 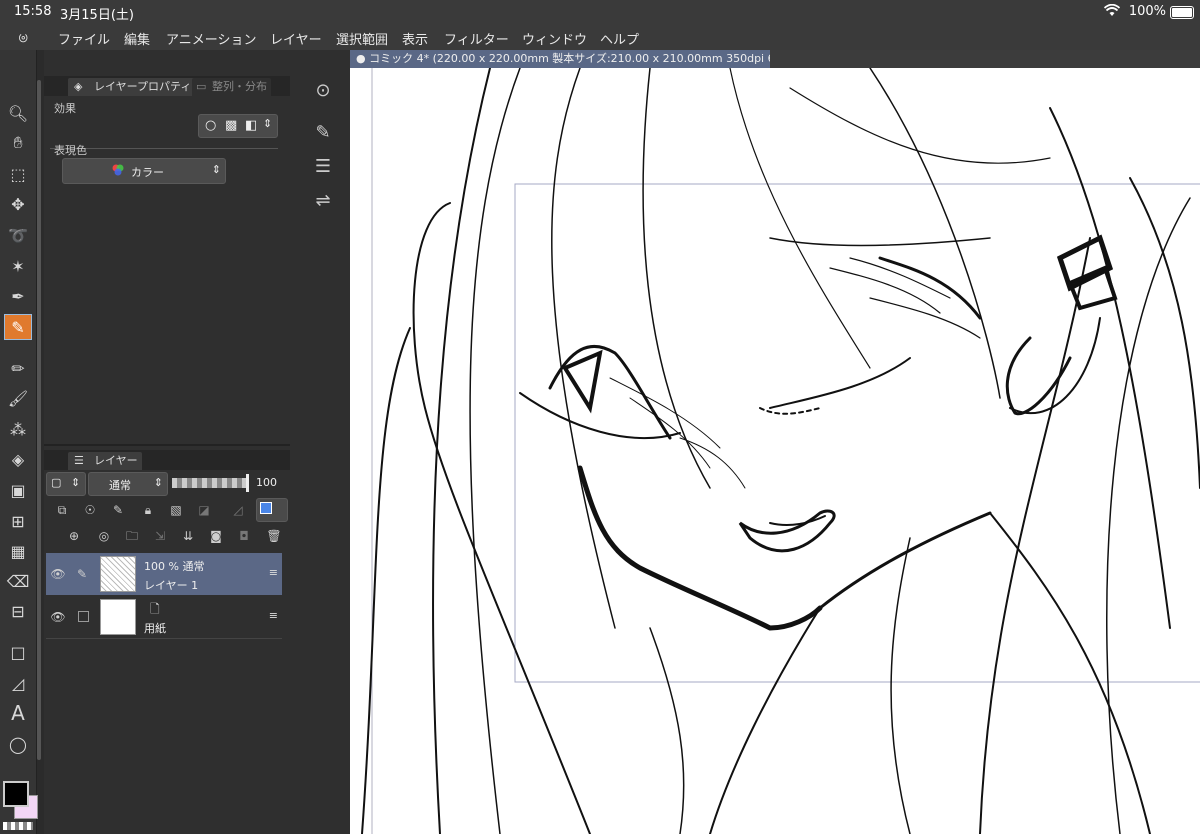 I want to click on airbrush-icon: ⁂, so click(x=18, y=429).